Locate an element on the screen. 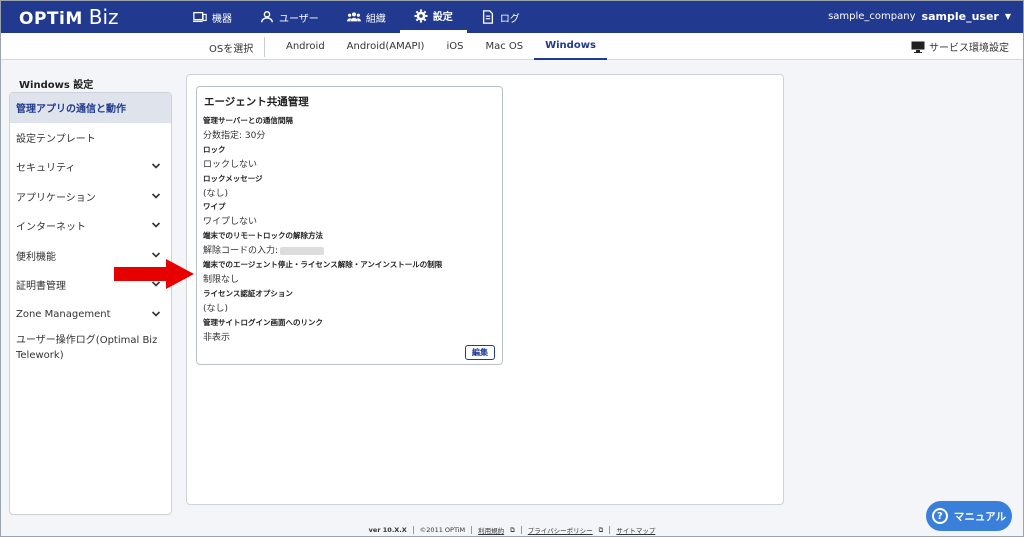  sidebar-item-label: 設定テンプレート is located at coordinates (56, 139).